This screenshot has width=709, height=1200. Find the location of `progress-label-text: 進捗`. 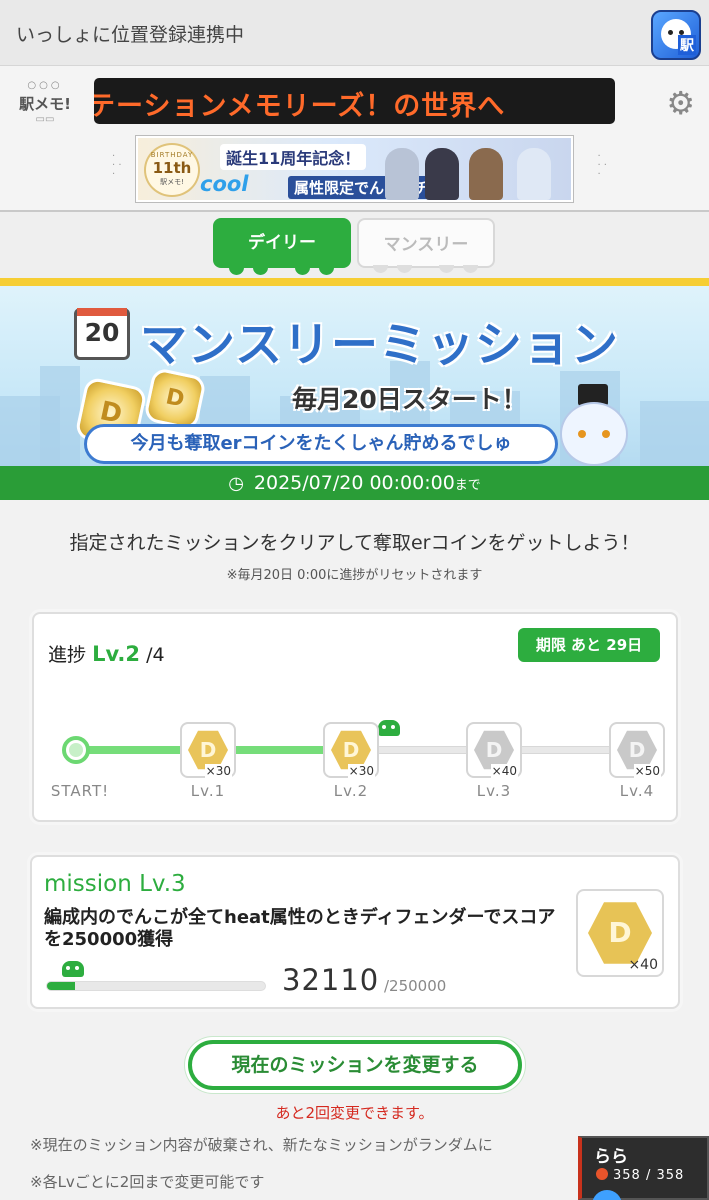

progress-label-text: 進捗 is located at coordinates (67, 655).